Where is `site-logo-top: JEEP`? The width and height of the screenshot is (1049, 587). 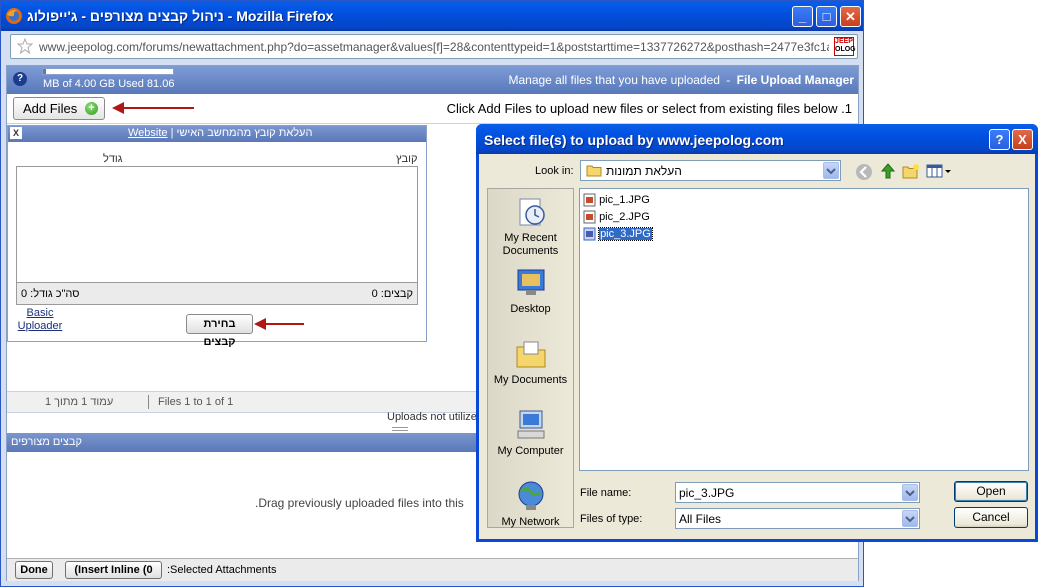
site-logo-top: JEEP is located at coordinates (844, 41).